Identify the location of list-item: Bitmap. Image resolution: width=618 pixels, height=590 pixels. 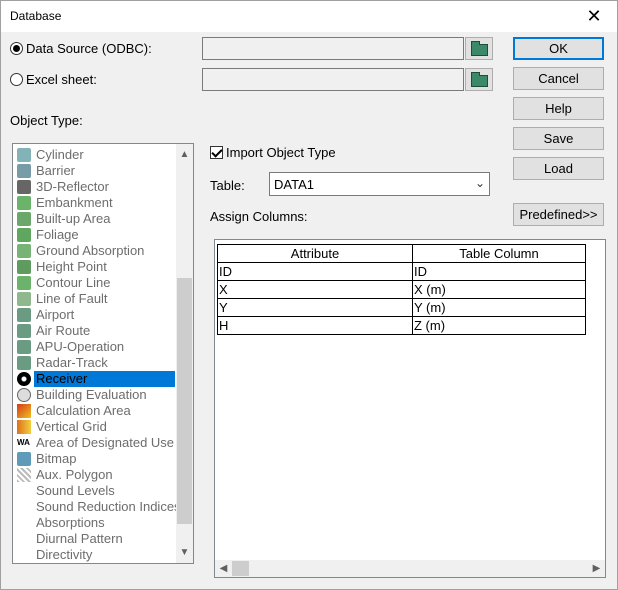
(95, 459).